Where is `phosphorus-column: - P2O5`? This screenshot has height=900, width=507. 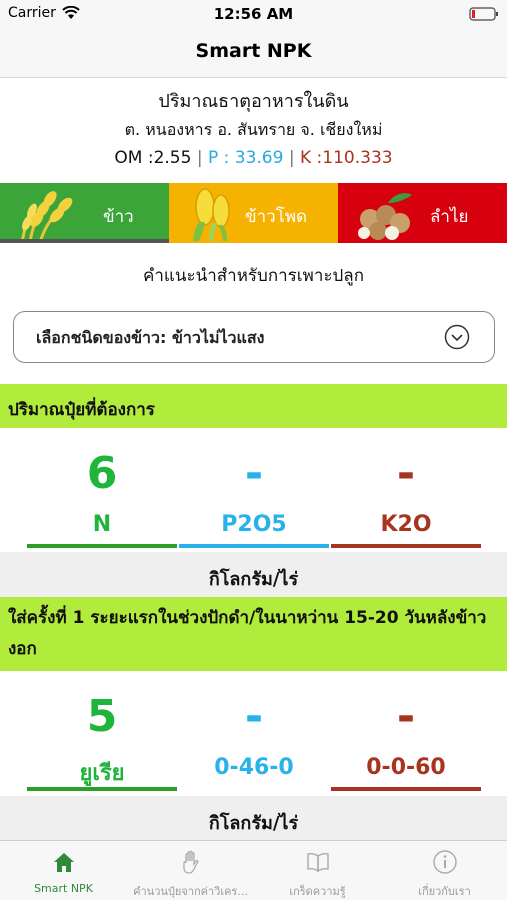
phosphorus-column: - P2O5 is located at coordinates (254, 495).